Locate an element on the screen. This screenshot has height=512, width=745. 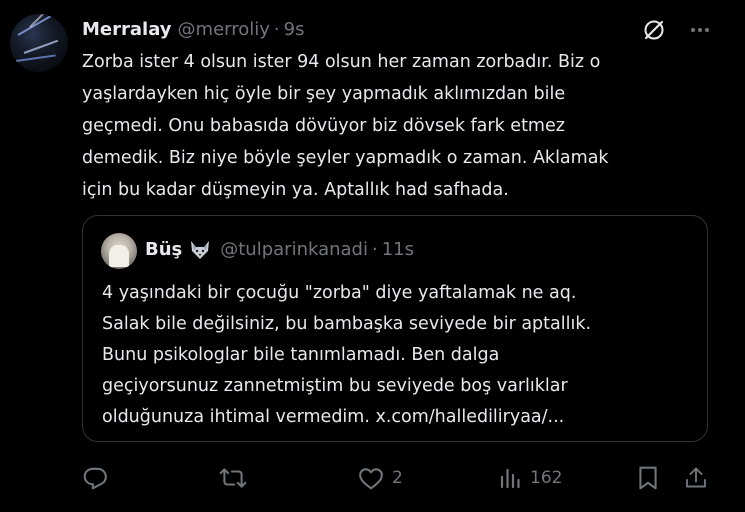
quoted-header: Büş @tulparinkanadi · 11s is located at coordinates (279, 250).